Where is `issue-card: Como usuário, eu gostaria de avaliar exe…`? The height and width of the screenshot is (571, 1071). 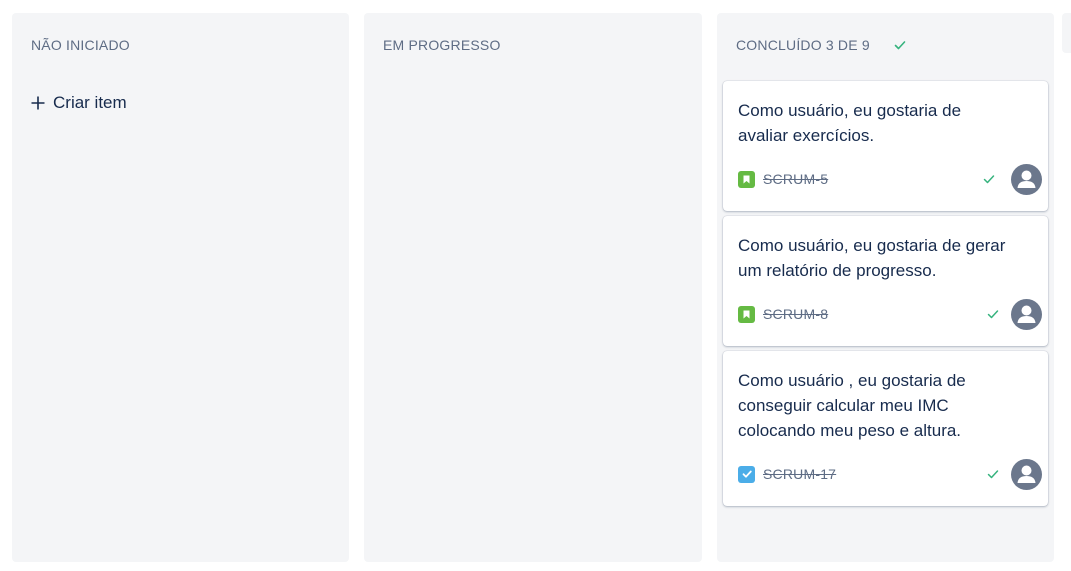
issue-card: Como usuário, eu gostaria de avaliar exe… is located at coordinates (885, 146).